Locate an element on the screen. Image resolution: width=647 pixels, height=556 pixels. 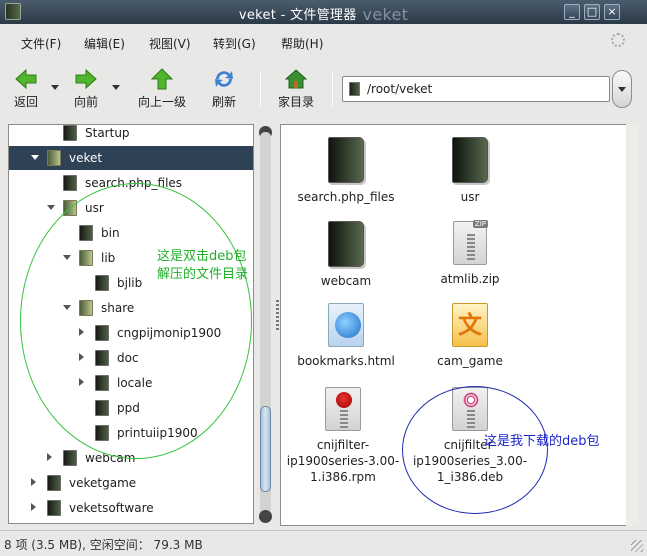
back-button: 返回 is located at coordinates (26, 89).